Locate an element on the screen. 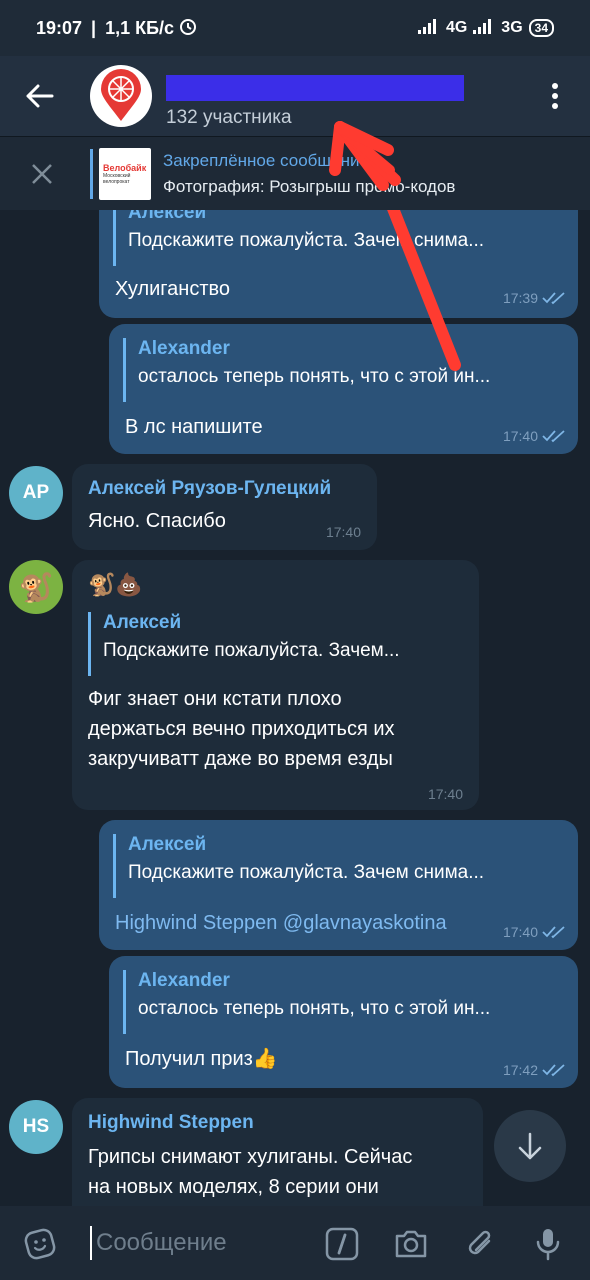 This screenshot has height=1280, width=590. paperclip-icon is located at coordinates (479, 1242).